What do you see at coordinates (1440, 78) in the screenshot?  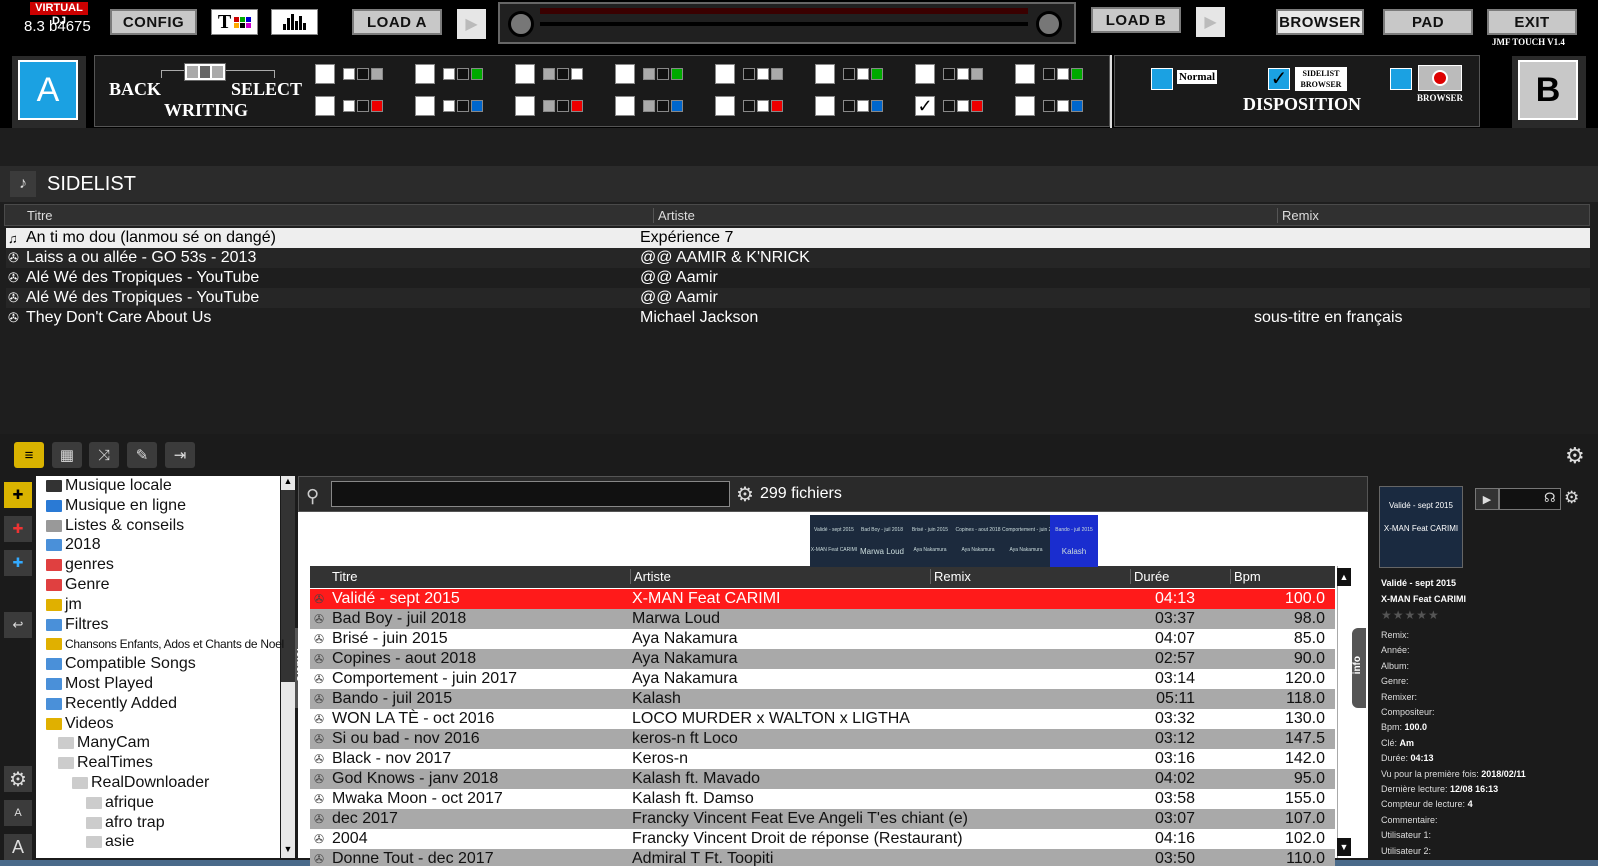 I see `browser-mode-icon` at bounding box center [1440, 78].